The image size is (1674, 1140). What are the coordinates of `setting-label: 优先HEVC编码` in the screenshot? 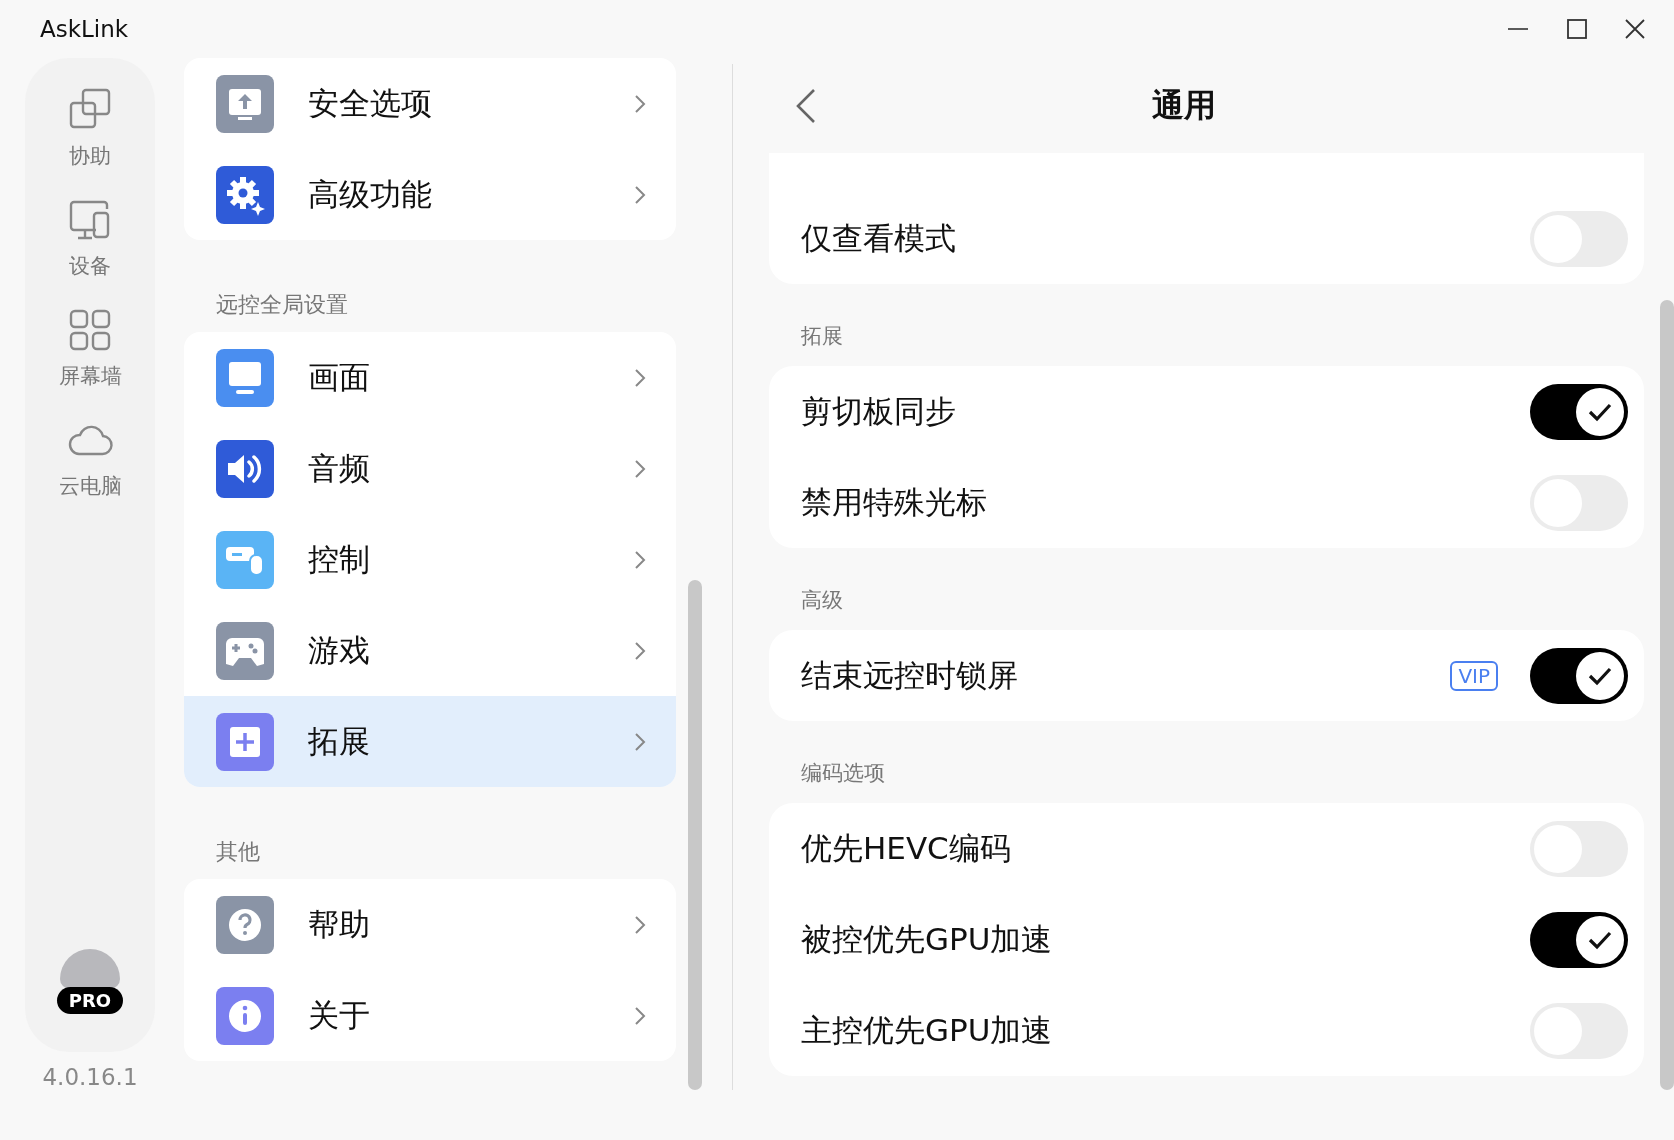 It's located at (906, 848).